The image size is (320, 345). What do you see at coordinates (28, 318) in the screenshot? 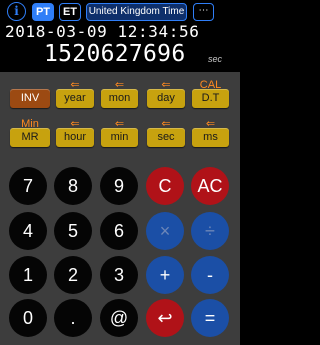
I see `digit-0-key: 0` at bounding box center [28, 318].